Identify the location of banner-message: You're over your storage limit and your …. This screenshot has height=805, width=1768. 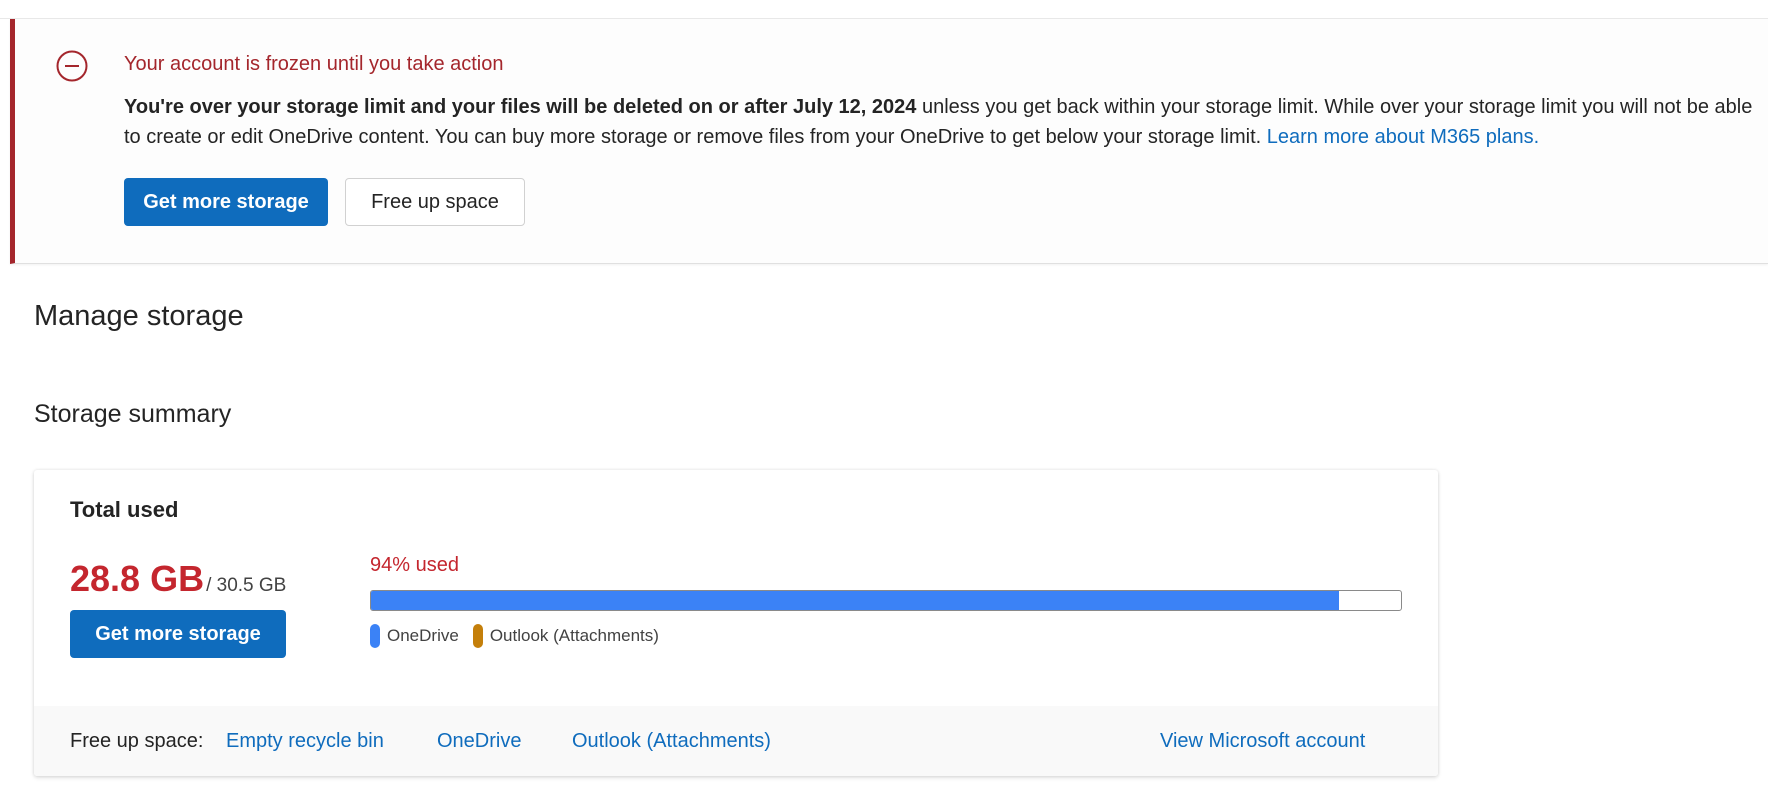
(939, 122).